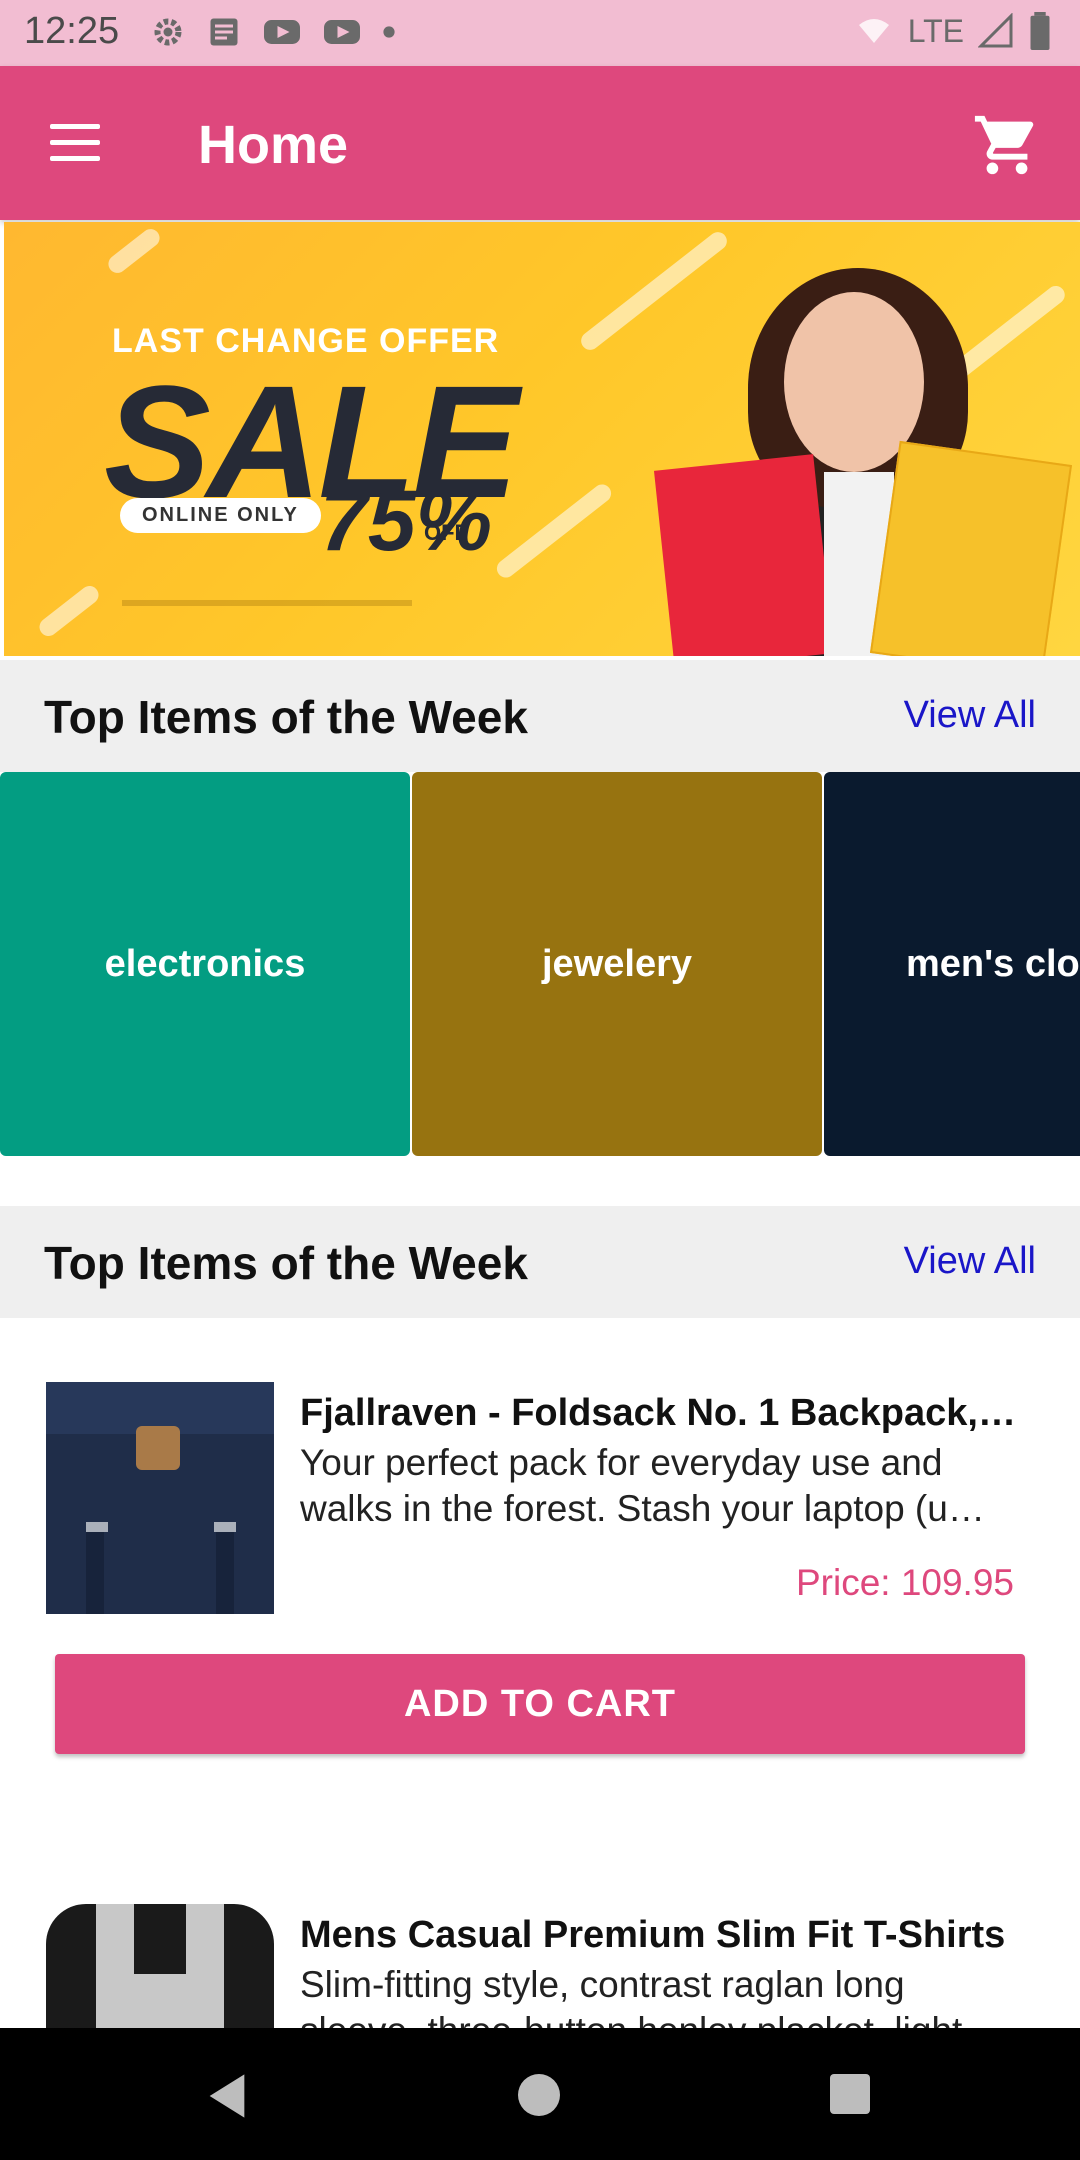  I want to click on status-time: 12:25, so click(72, 31).